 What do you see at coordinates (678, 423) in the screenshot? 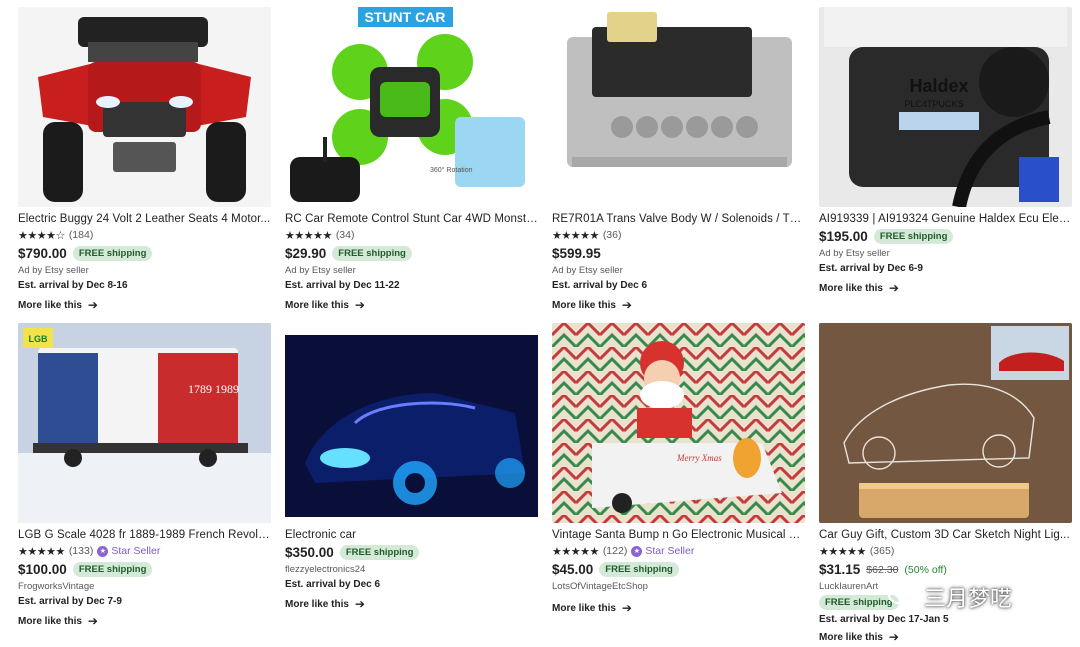
I see `listing-image: Merry Xmas` at bounding box center [678, 423].